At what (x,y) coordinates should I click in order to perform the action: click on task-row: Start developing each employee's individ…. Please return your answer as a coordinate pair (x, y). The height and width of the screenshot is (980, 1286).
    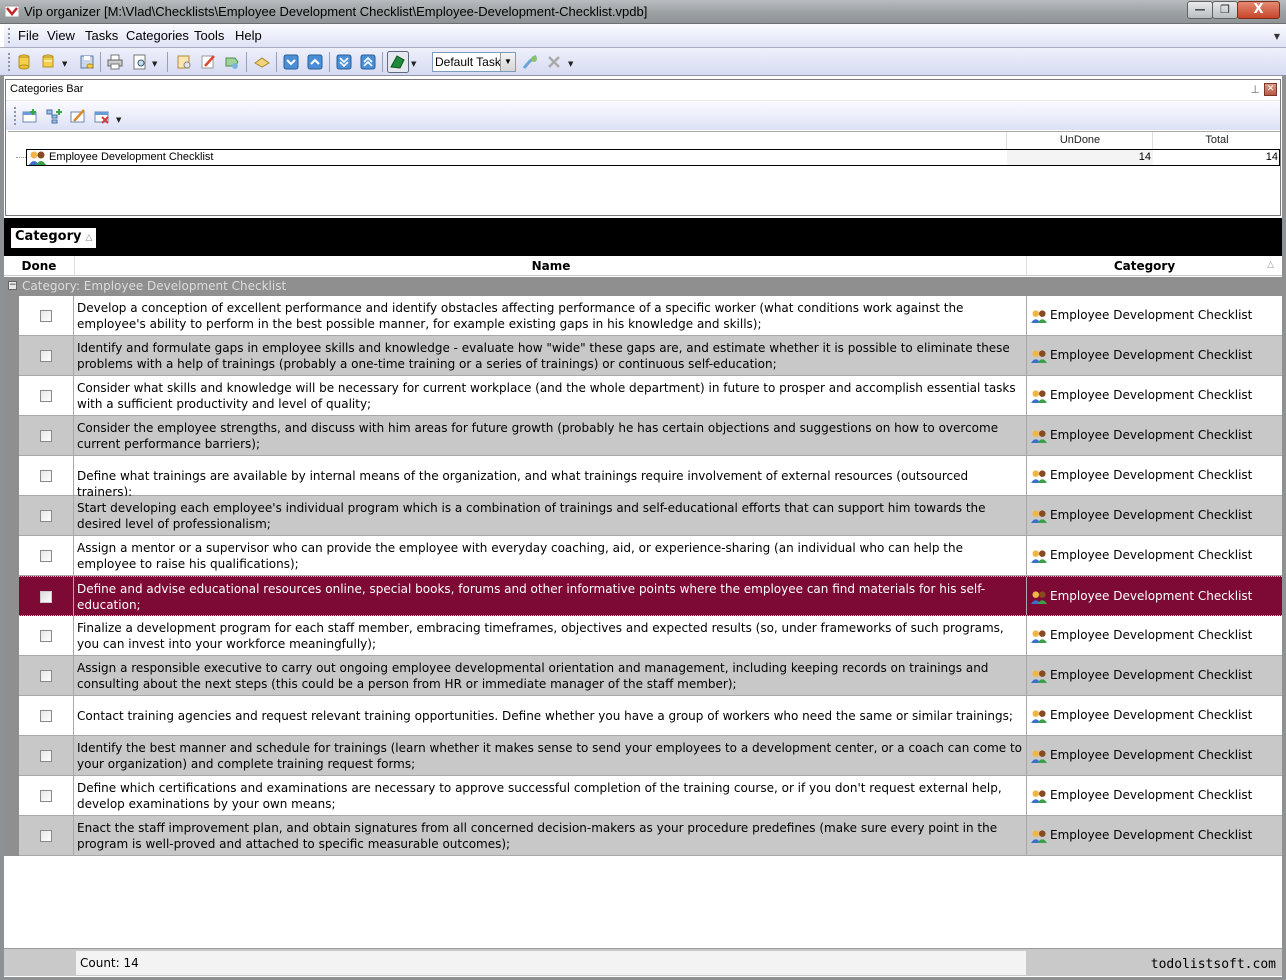
    Looking at the image, I should click on (650, 516).